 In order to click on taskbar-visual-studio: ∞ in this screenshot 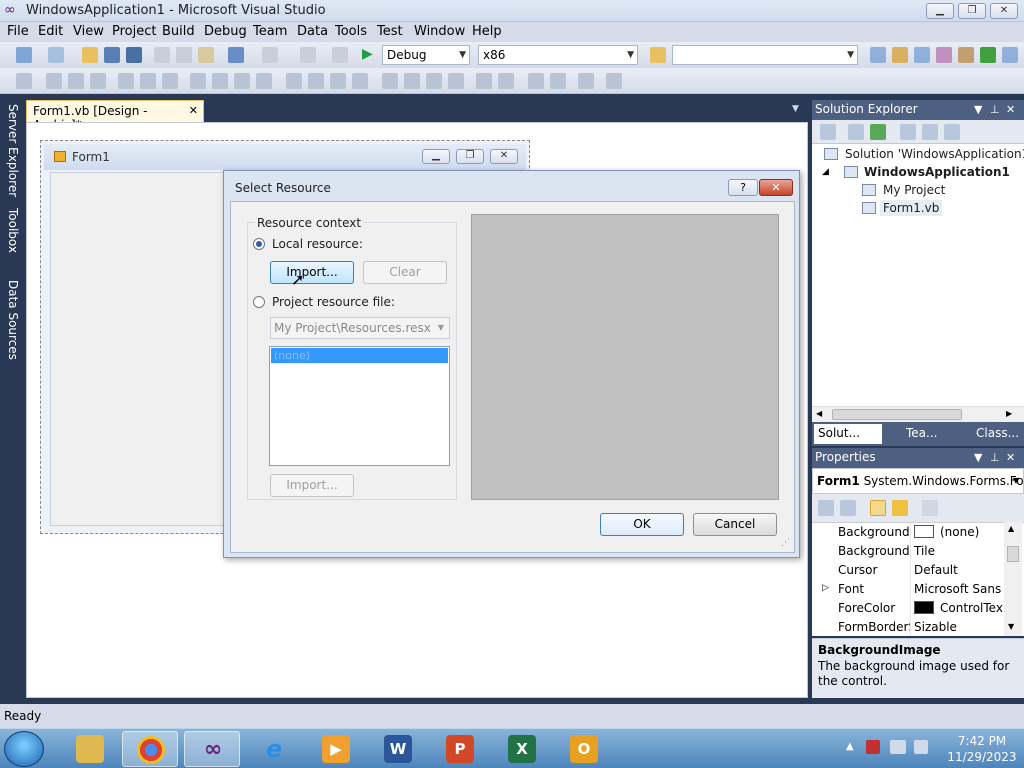, I will do `click(212, 749)`.